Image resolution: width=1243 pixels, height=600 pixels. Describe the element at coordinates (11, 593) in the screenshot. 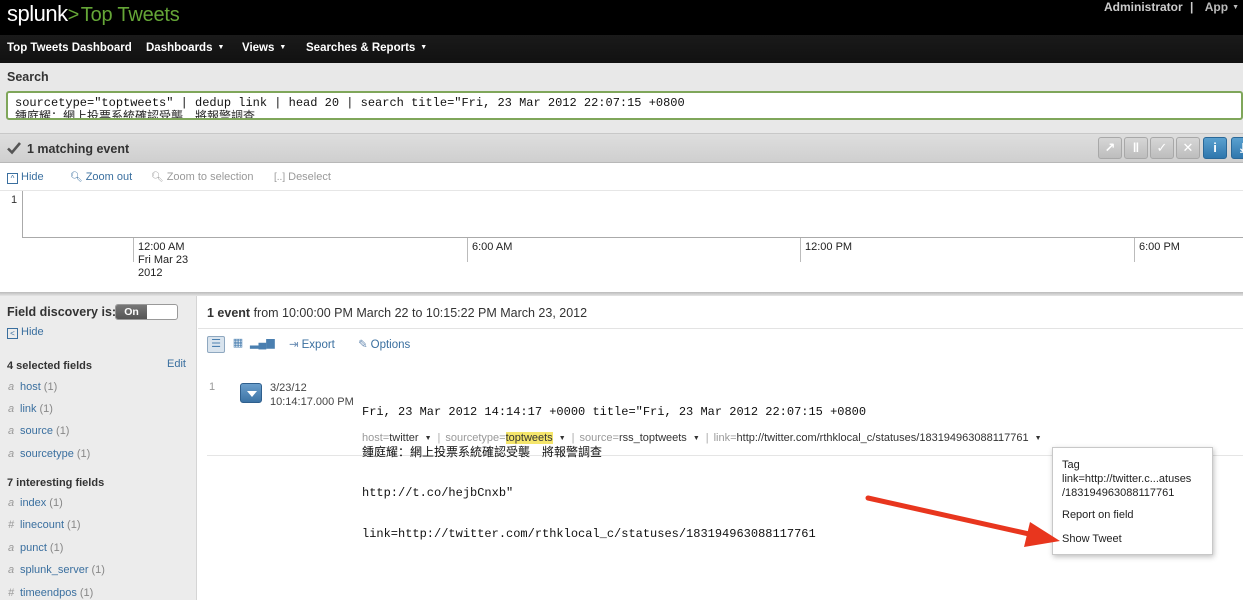

I see `numeric-type-icon: #` at that location.